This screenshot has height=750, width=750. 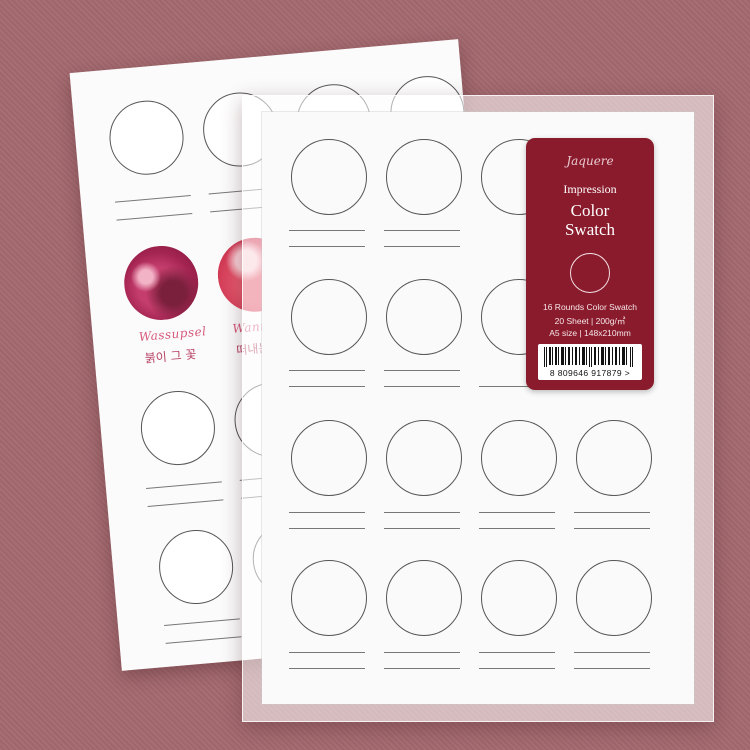 What do you see at coordinates (590, 273) in the screenshot?
I see `circle-icon` at bounding box center [590, 273].